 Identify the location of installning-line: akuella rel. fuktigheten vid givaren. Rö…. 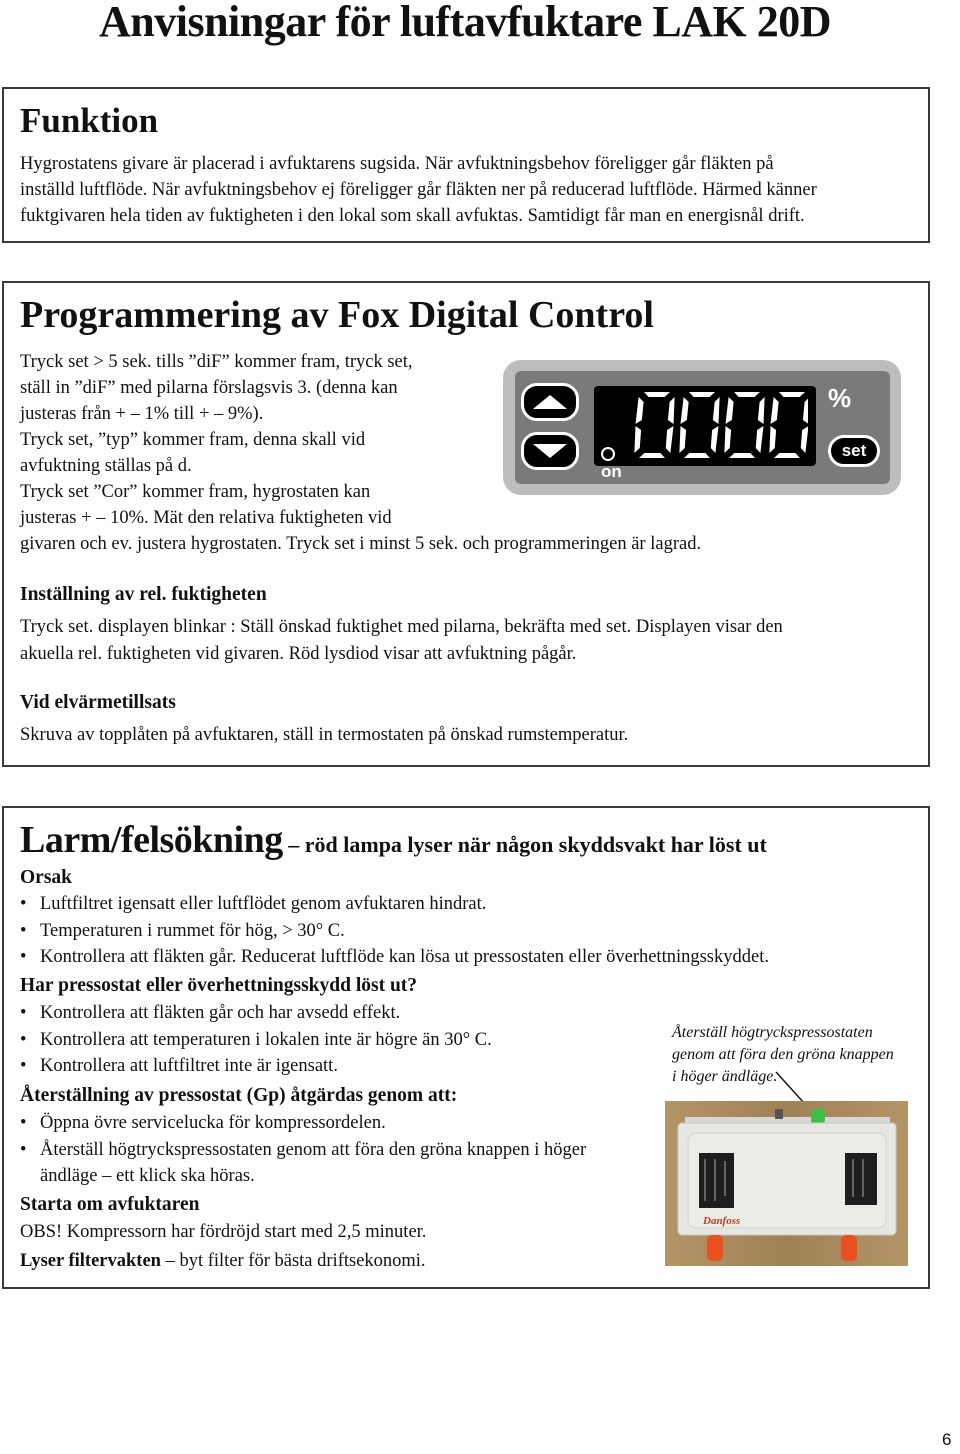
(298, 653).